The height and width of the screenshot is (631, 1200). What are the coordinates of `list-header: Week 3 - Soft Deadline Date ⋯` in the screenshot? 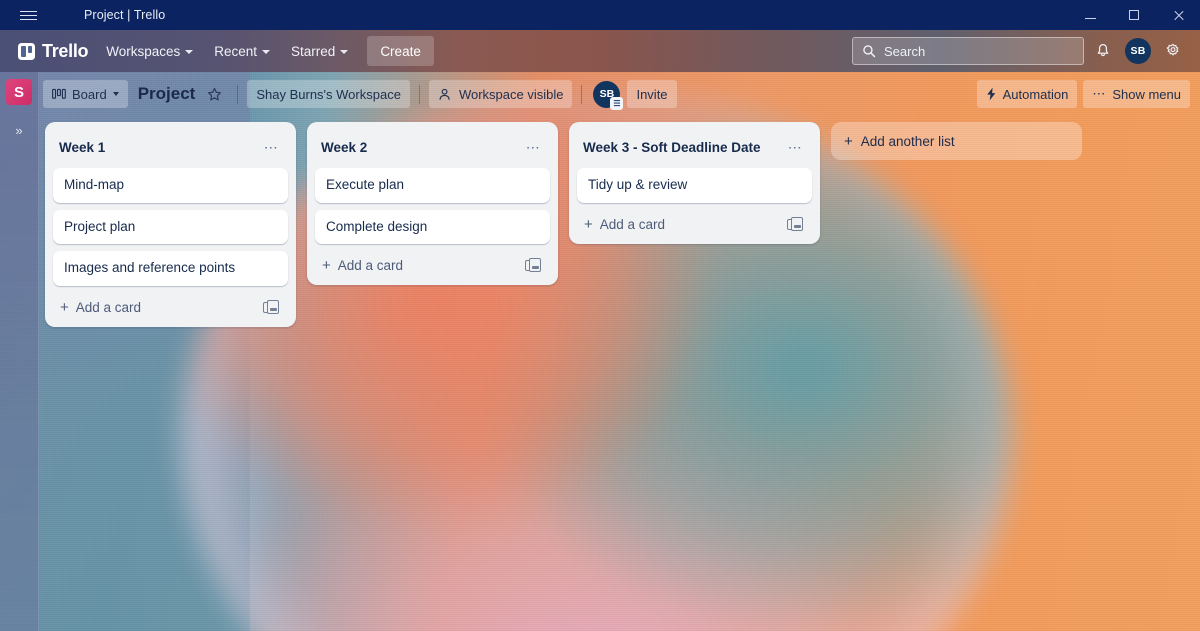 It's located at (694, 148).